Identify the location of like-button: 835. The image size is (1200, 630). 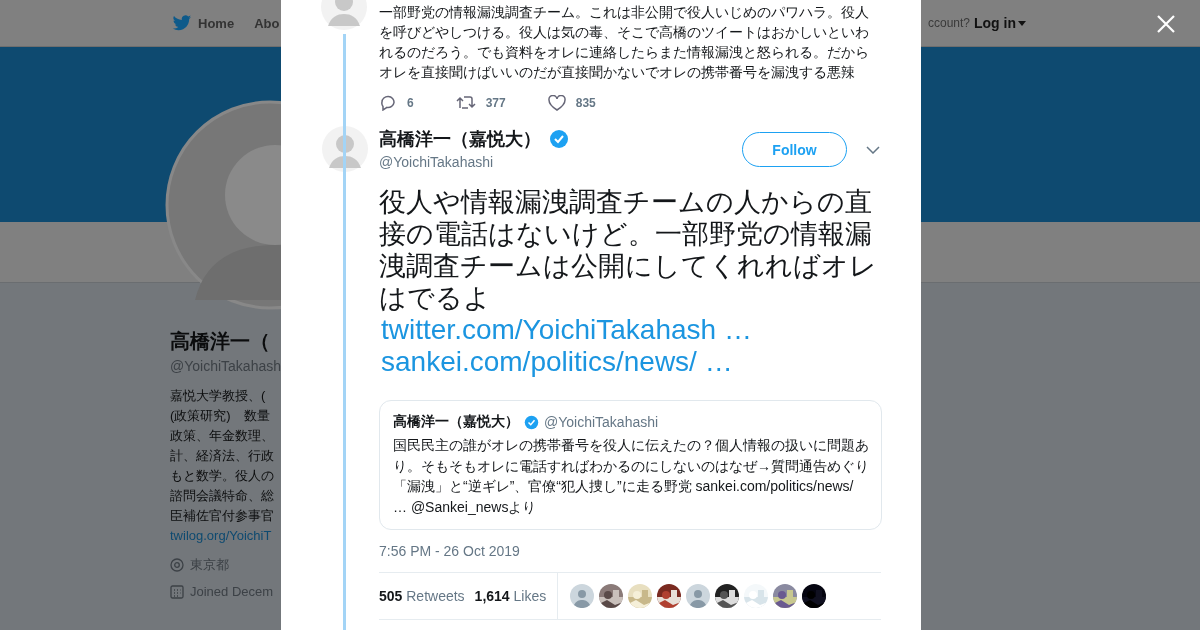
(571, 102).